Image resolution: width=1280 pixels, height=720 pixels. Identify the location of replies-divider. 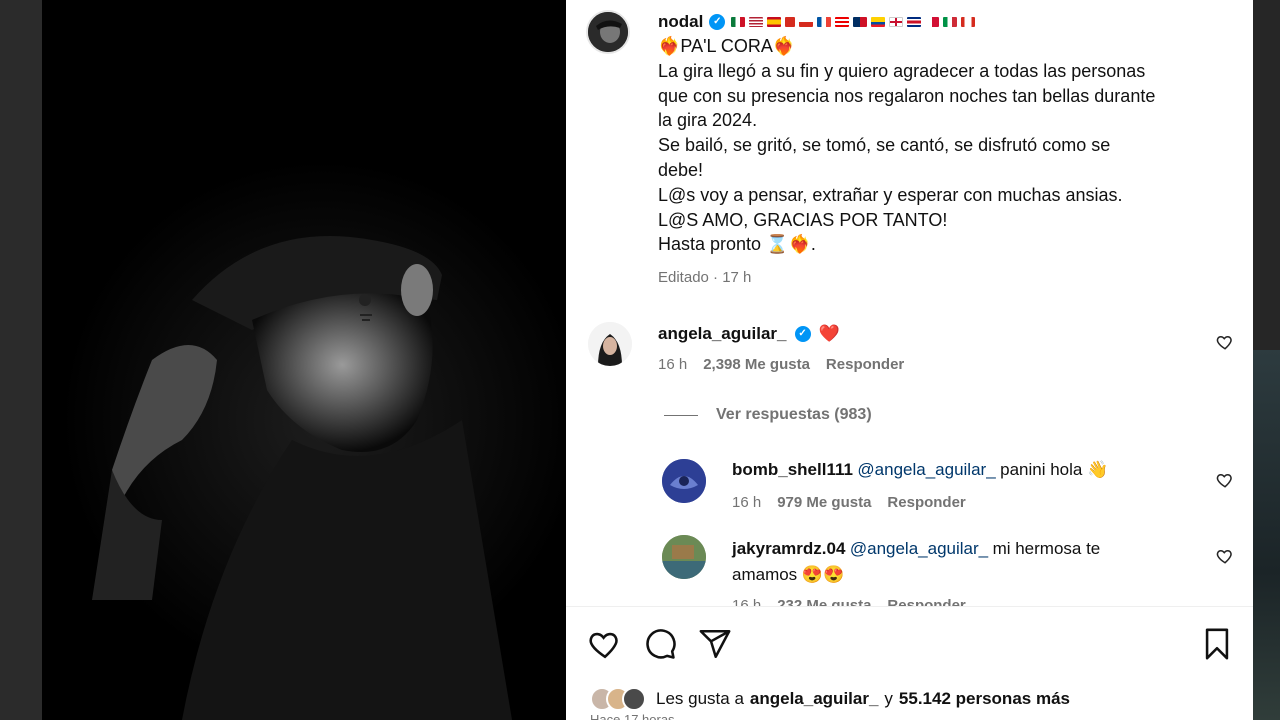
(681, 415).